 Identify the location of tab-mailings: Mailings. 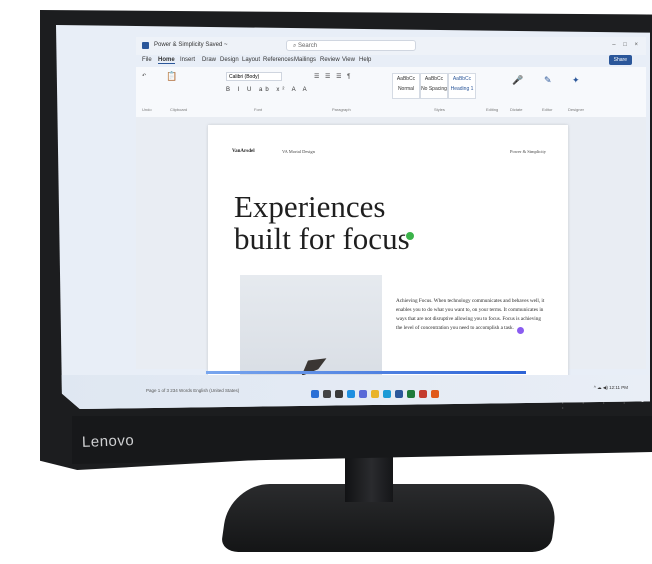
(305, 60).